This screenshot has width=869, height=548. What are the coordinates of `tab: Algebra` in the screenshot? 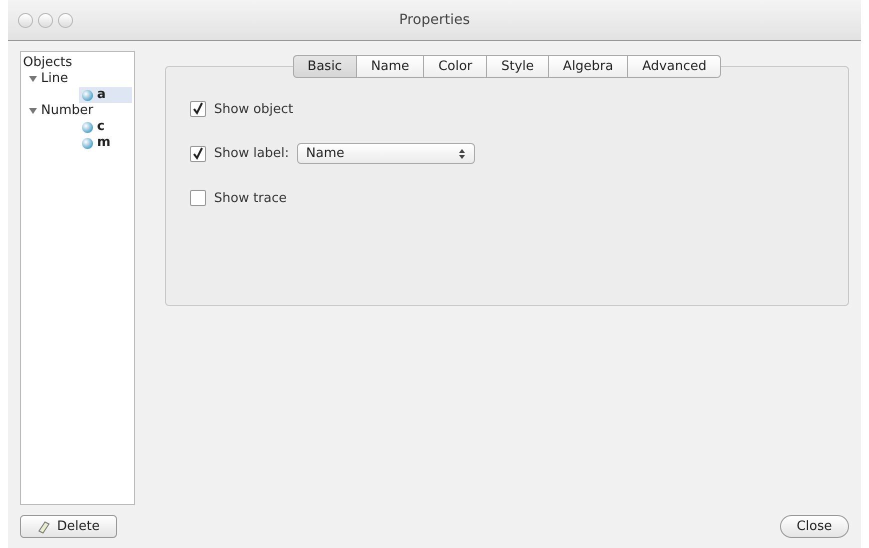 It's located at (588, 66).